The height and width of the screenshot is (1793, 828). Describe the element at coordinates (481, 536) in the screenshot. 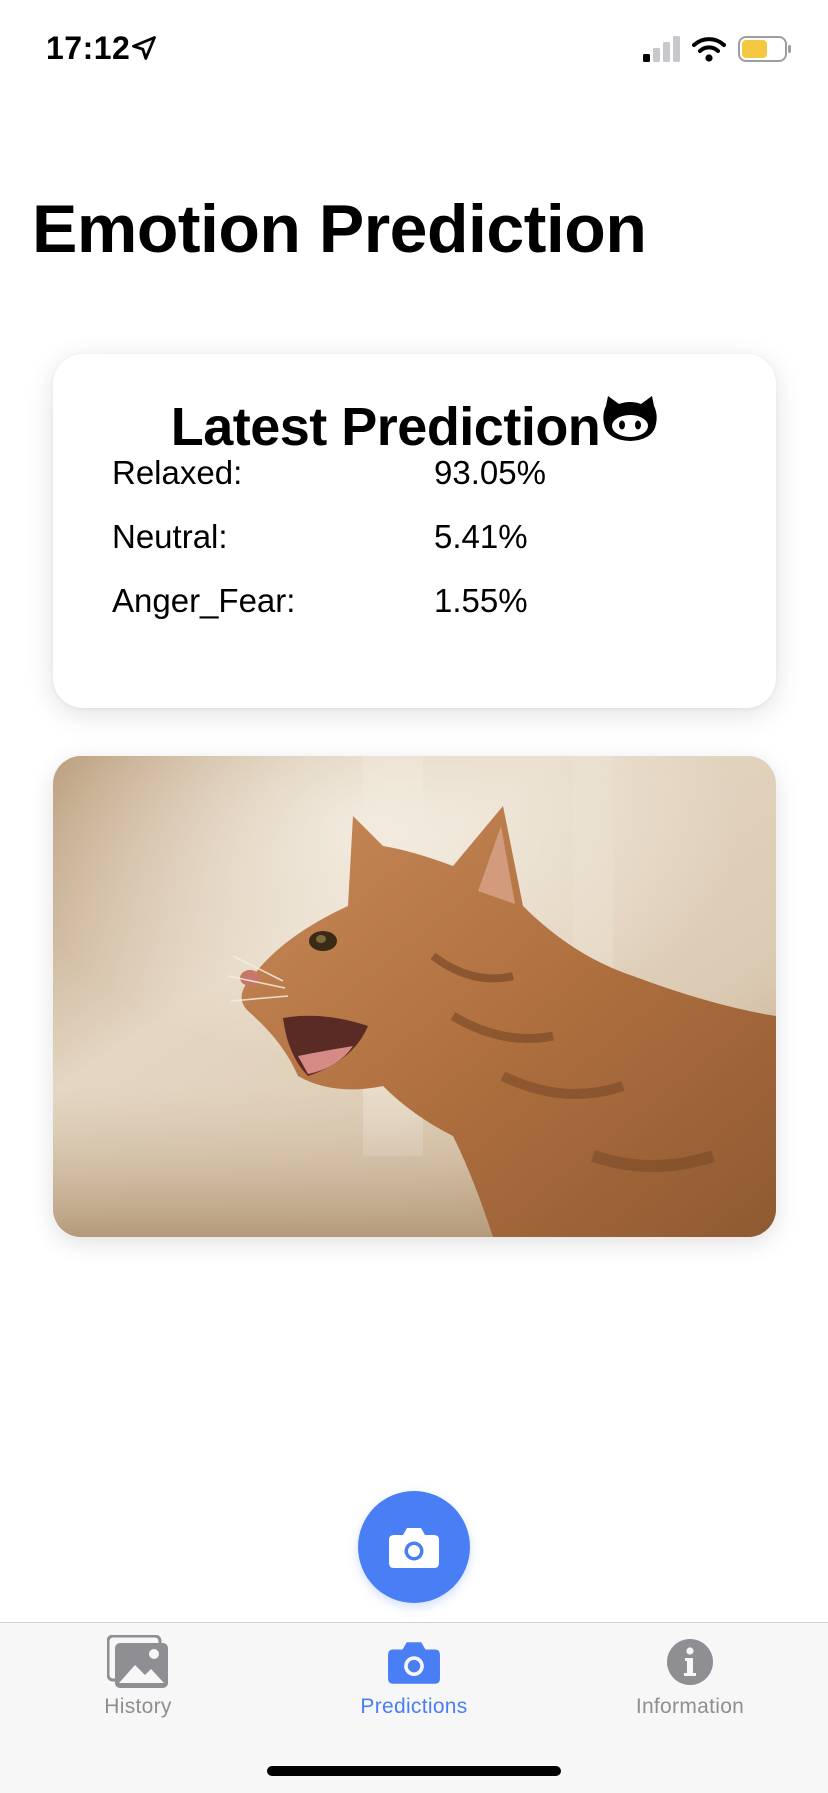

I see `prediction-value: 5.41%` at that location.